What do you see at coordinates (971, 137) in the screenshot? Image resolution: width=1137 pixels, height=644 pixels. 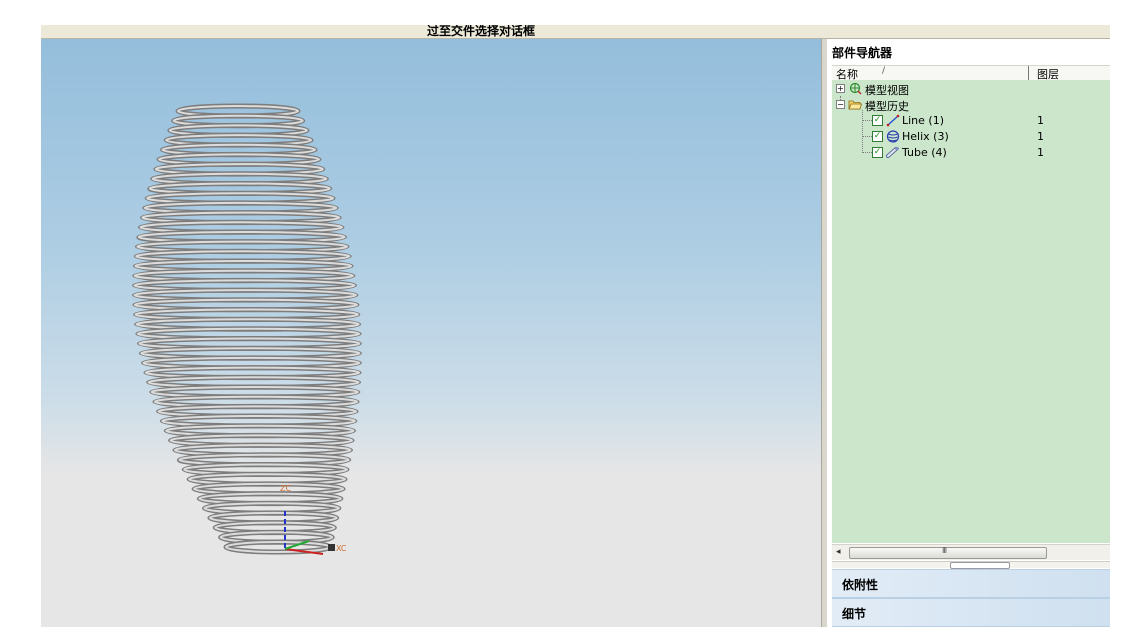 I see `feature-row-helix: ✓ Helix (3) 1` at bounding box center [971, 137].